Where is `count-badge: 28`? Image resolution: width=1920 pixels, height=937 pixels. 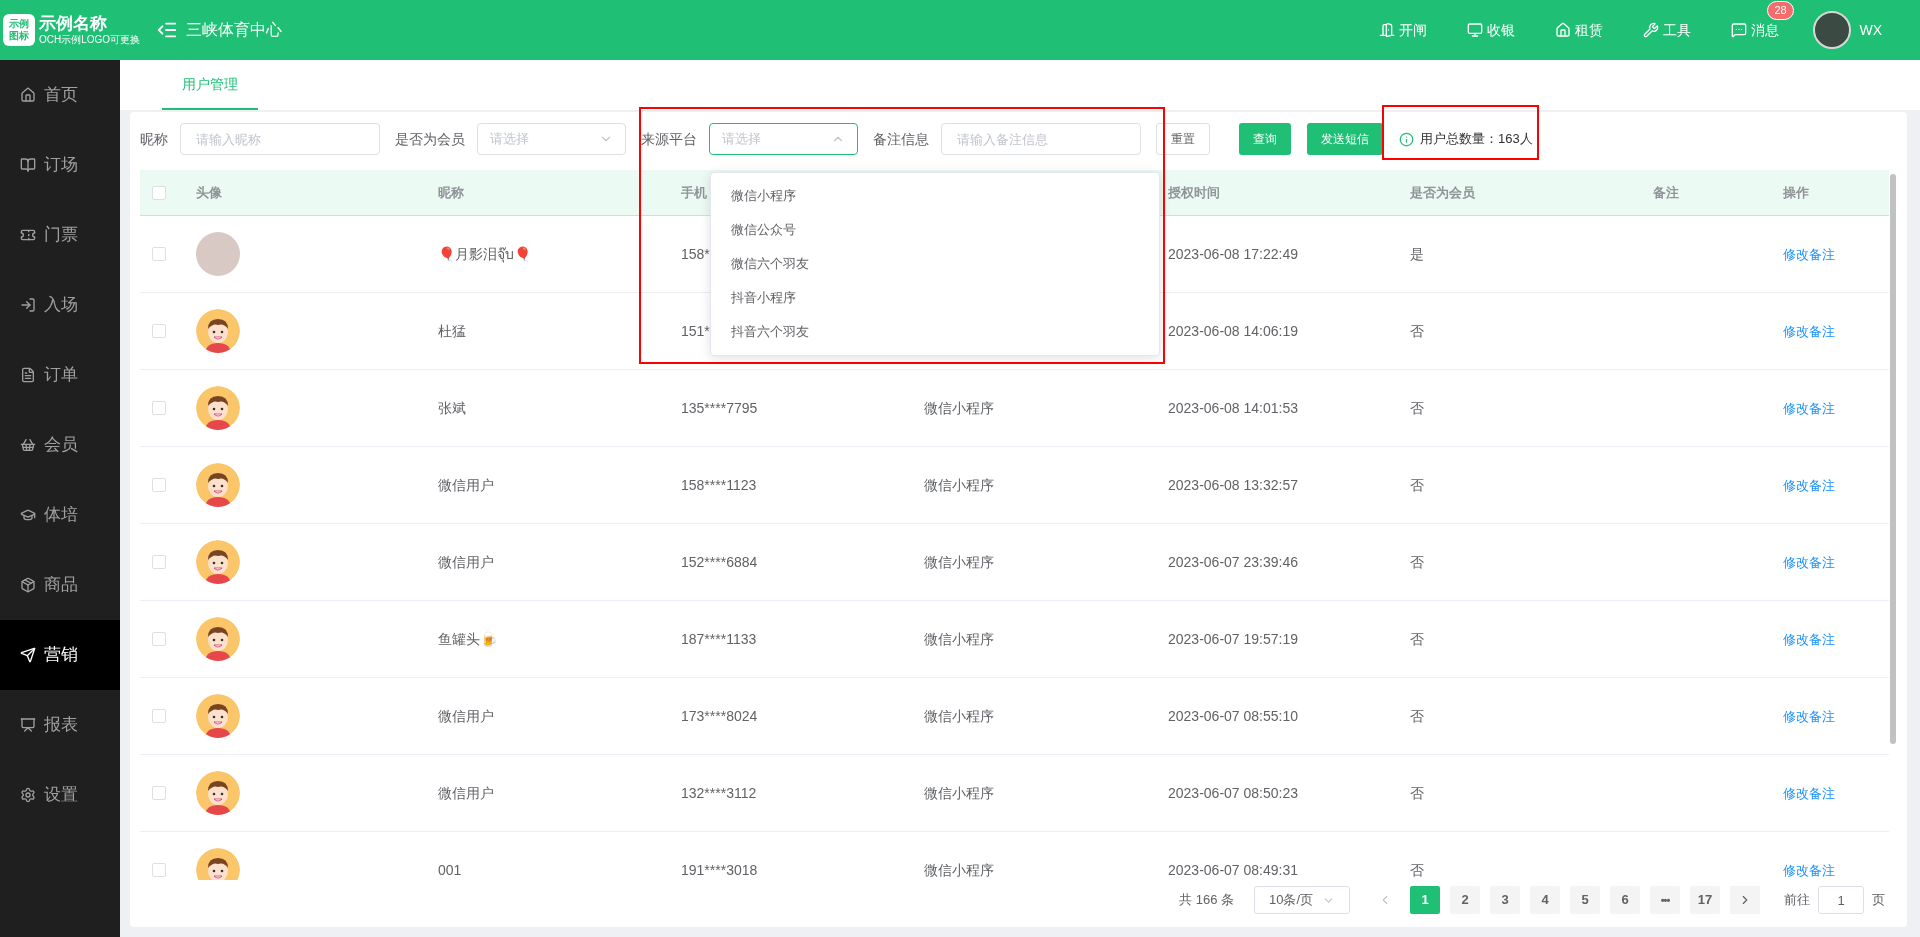 count-badge: 28 is located at coordinates (1780, 10).